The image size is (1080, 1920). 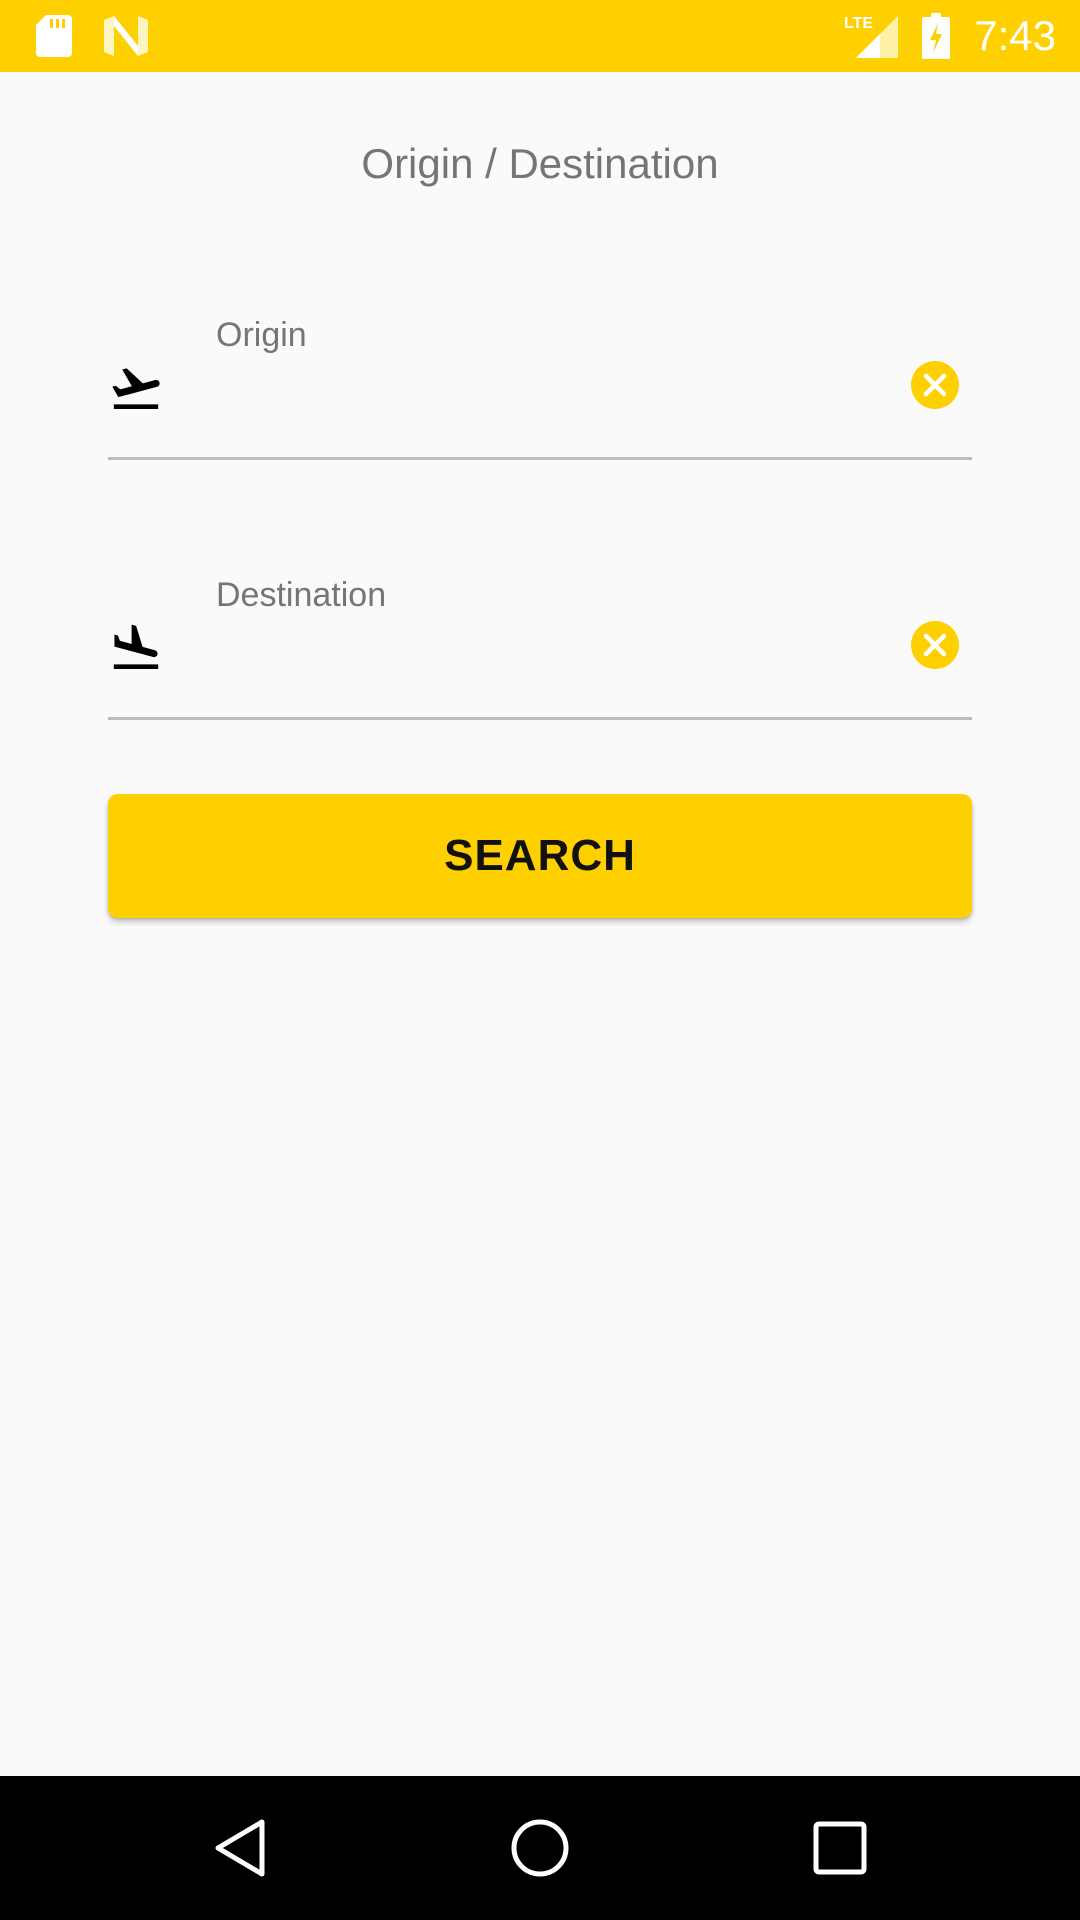 I want to click on status-time: 7:43, so click(x=1015, y=35).